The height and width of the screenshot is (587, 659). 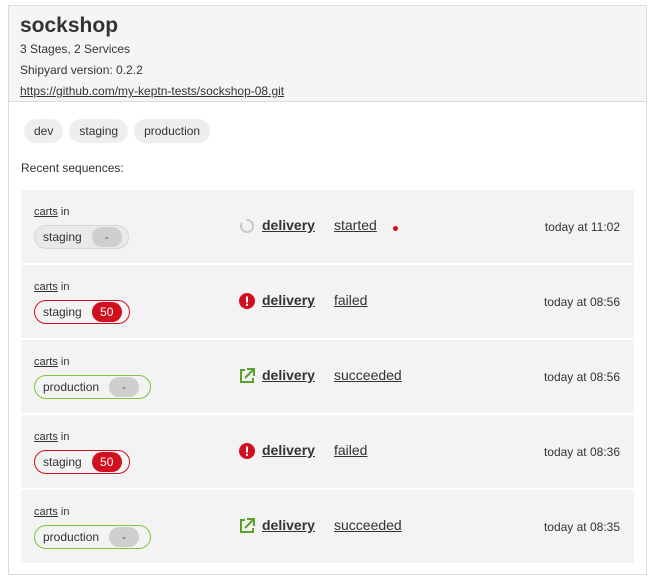 What do you see at coordinates (172, 131) in the screenshot?
I see `stage-chip-production: production` at bounding box center [172, 131].